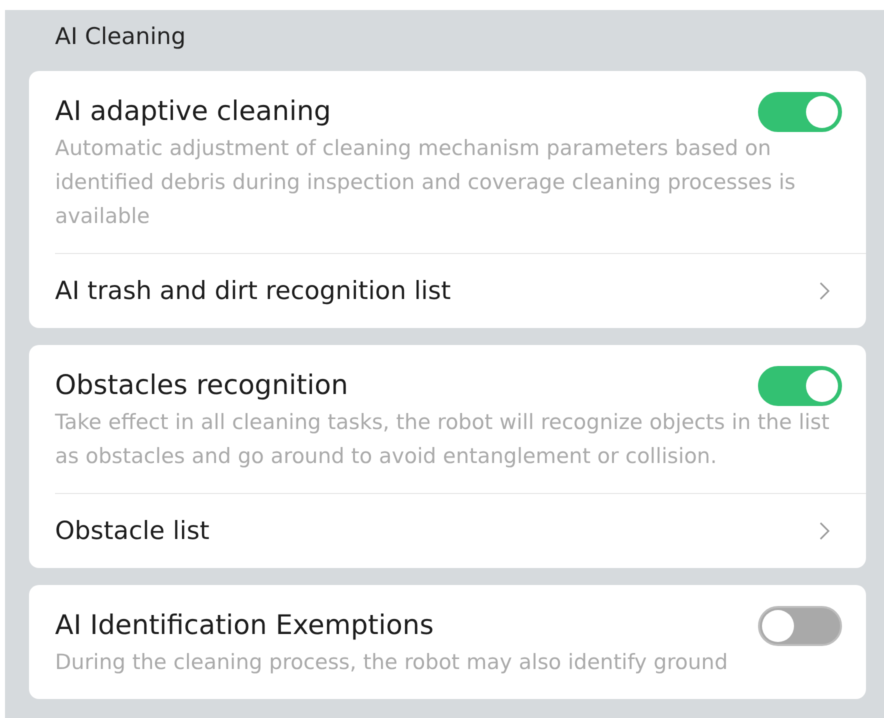  What do you see at coordinates (193, 112) in the screenshot?
I see `setting-title: AI adaptive cleaning` at bounding box center [193, 112].